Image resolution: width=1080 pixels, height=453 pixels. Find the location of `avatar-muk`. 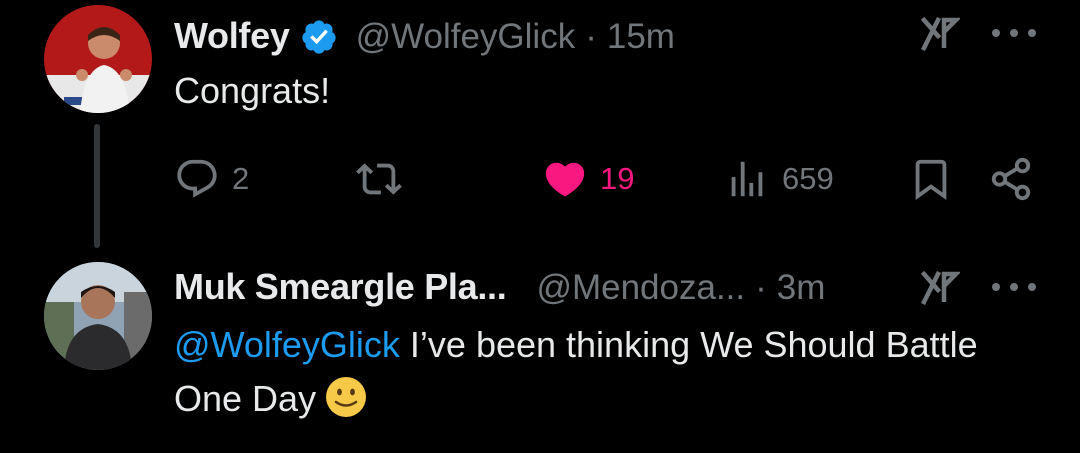

avatar-muk is located at coordinates (98, 316).